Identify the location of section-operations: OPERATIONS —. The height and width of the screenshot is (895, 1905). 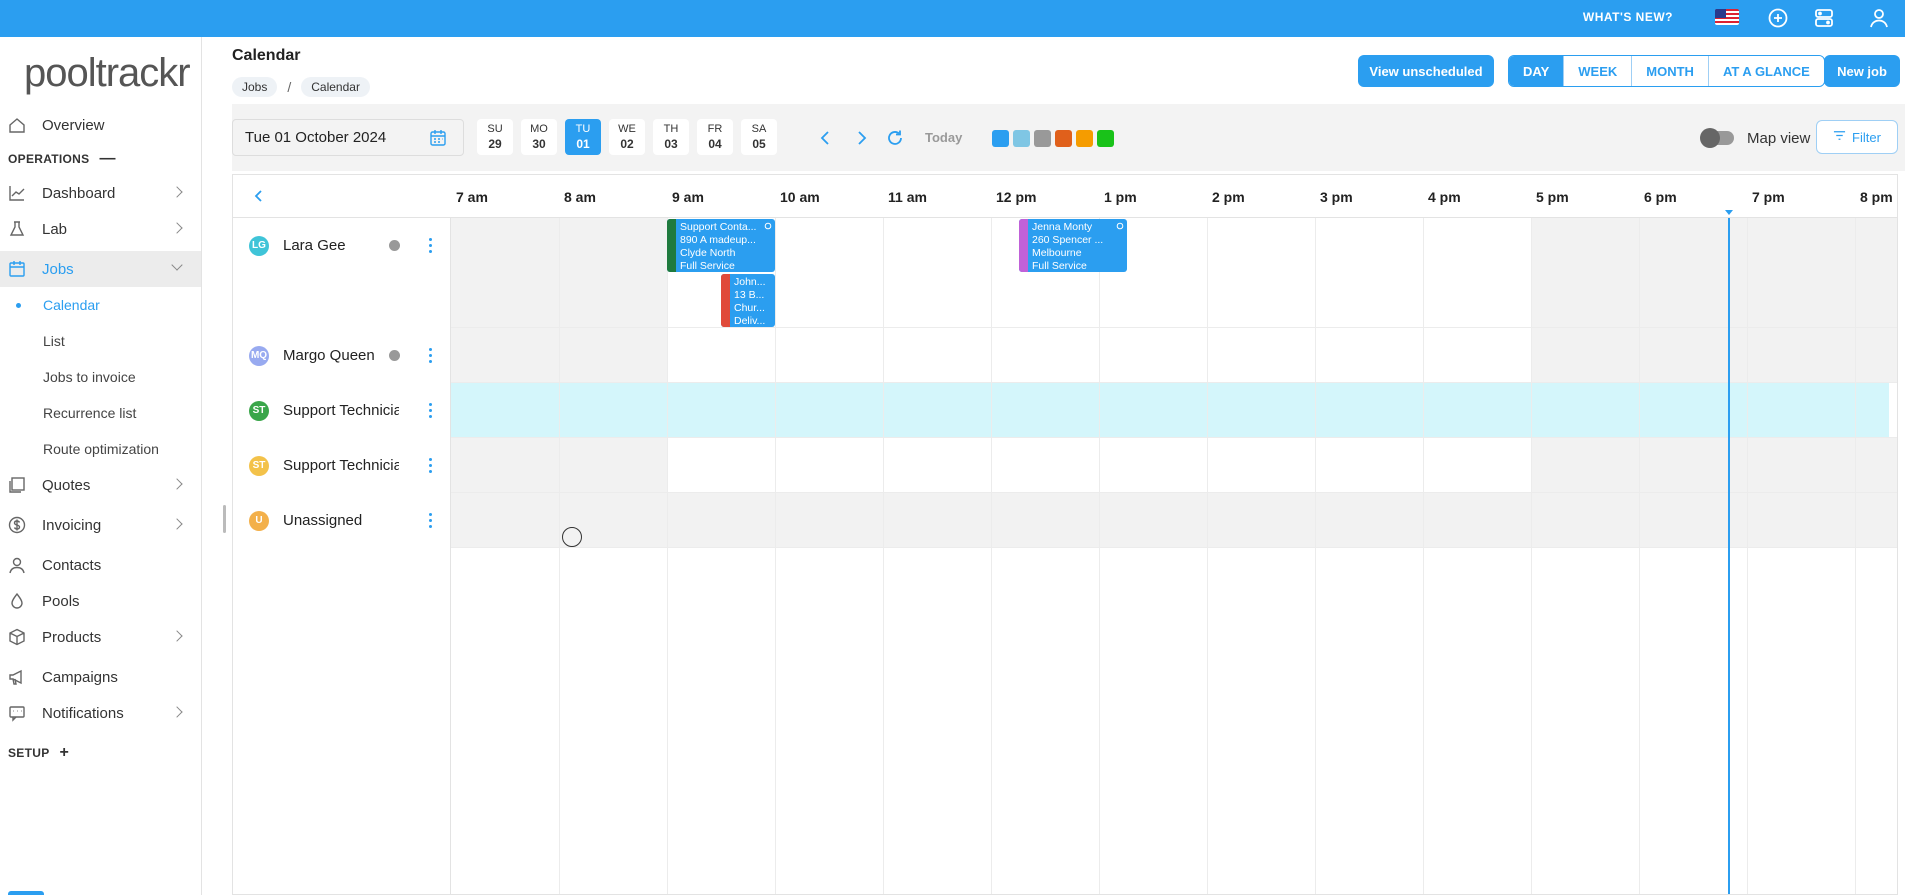
(100, 159).